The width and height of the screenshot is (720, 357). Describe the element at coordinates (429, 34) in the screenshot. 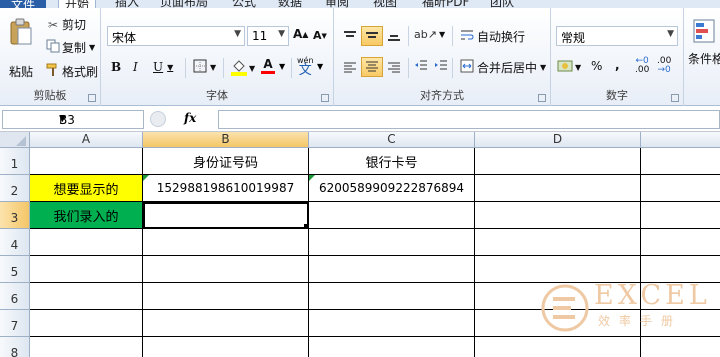

I see `orientation-button: ab↗ ▼` at that location.